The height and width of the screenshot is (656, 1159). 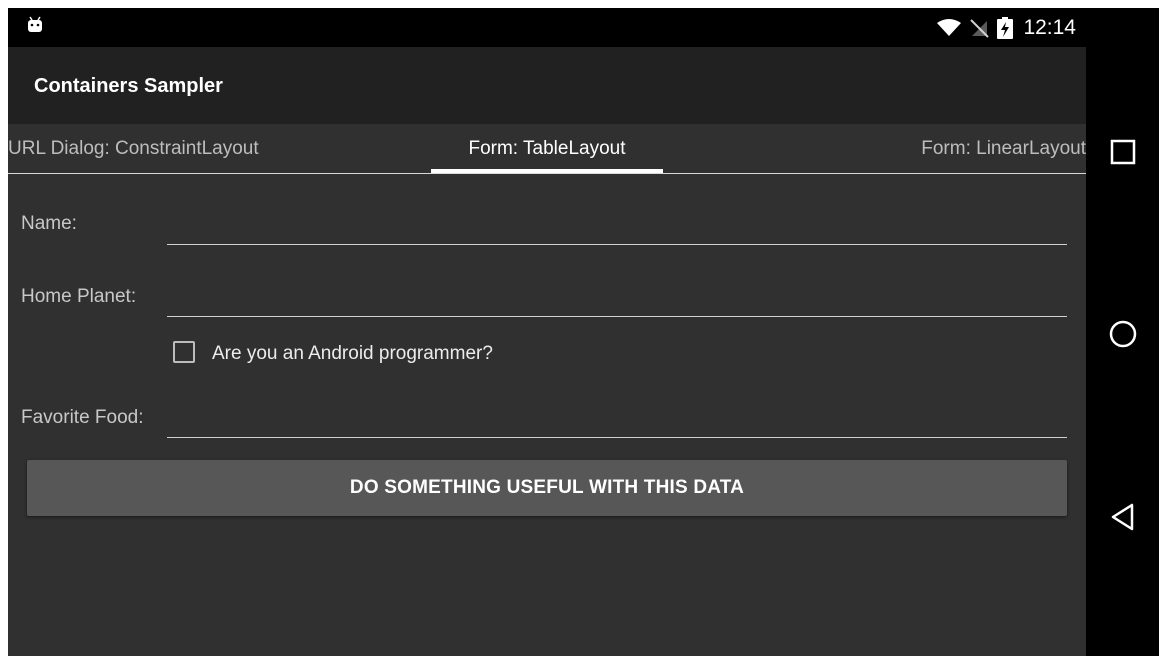 What do you see at coordinates (79, 296) in the screenshot?
I see `home-planet-label: Home Planet:` at bounding box center [79, 296].